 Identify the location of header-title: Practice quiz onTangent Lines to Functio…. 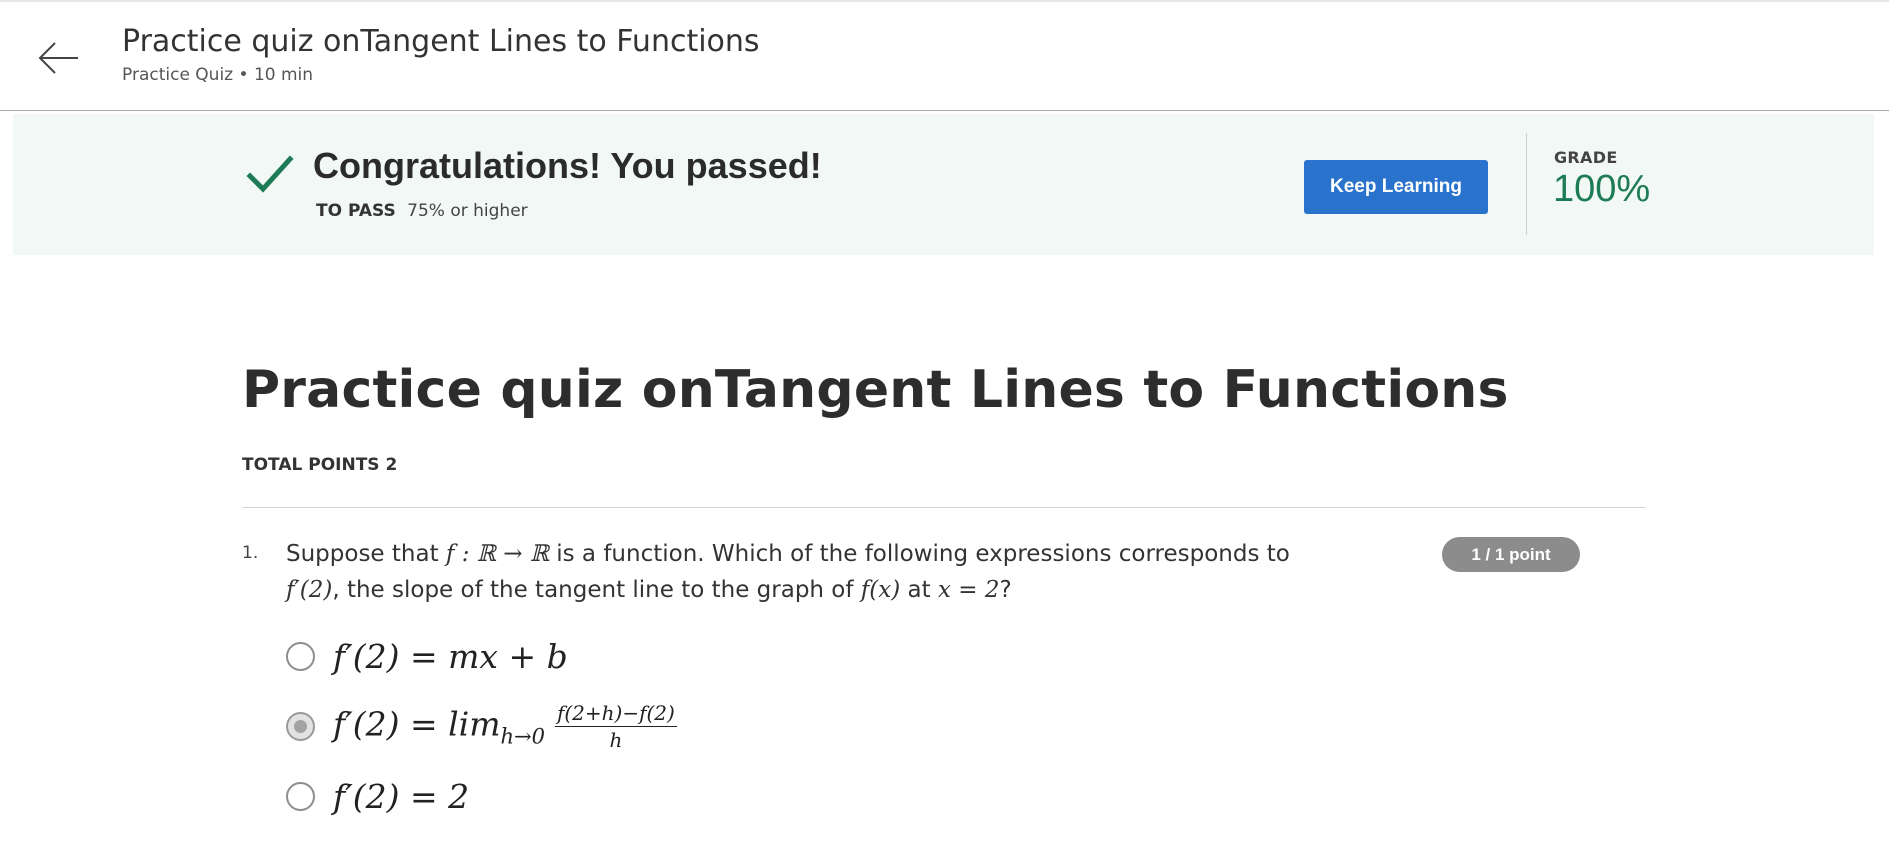
(441, 41).